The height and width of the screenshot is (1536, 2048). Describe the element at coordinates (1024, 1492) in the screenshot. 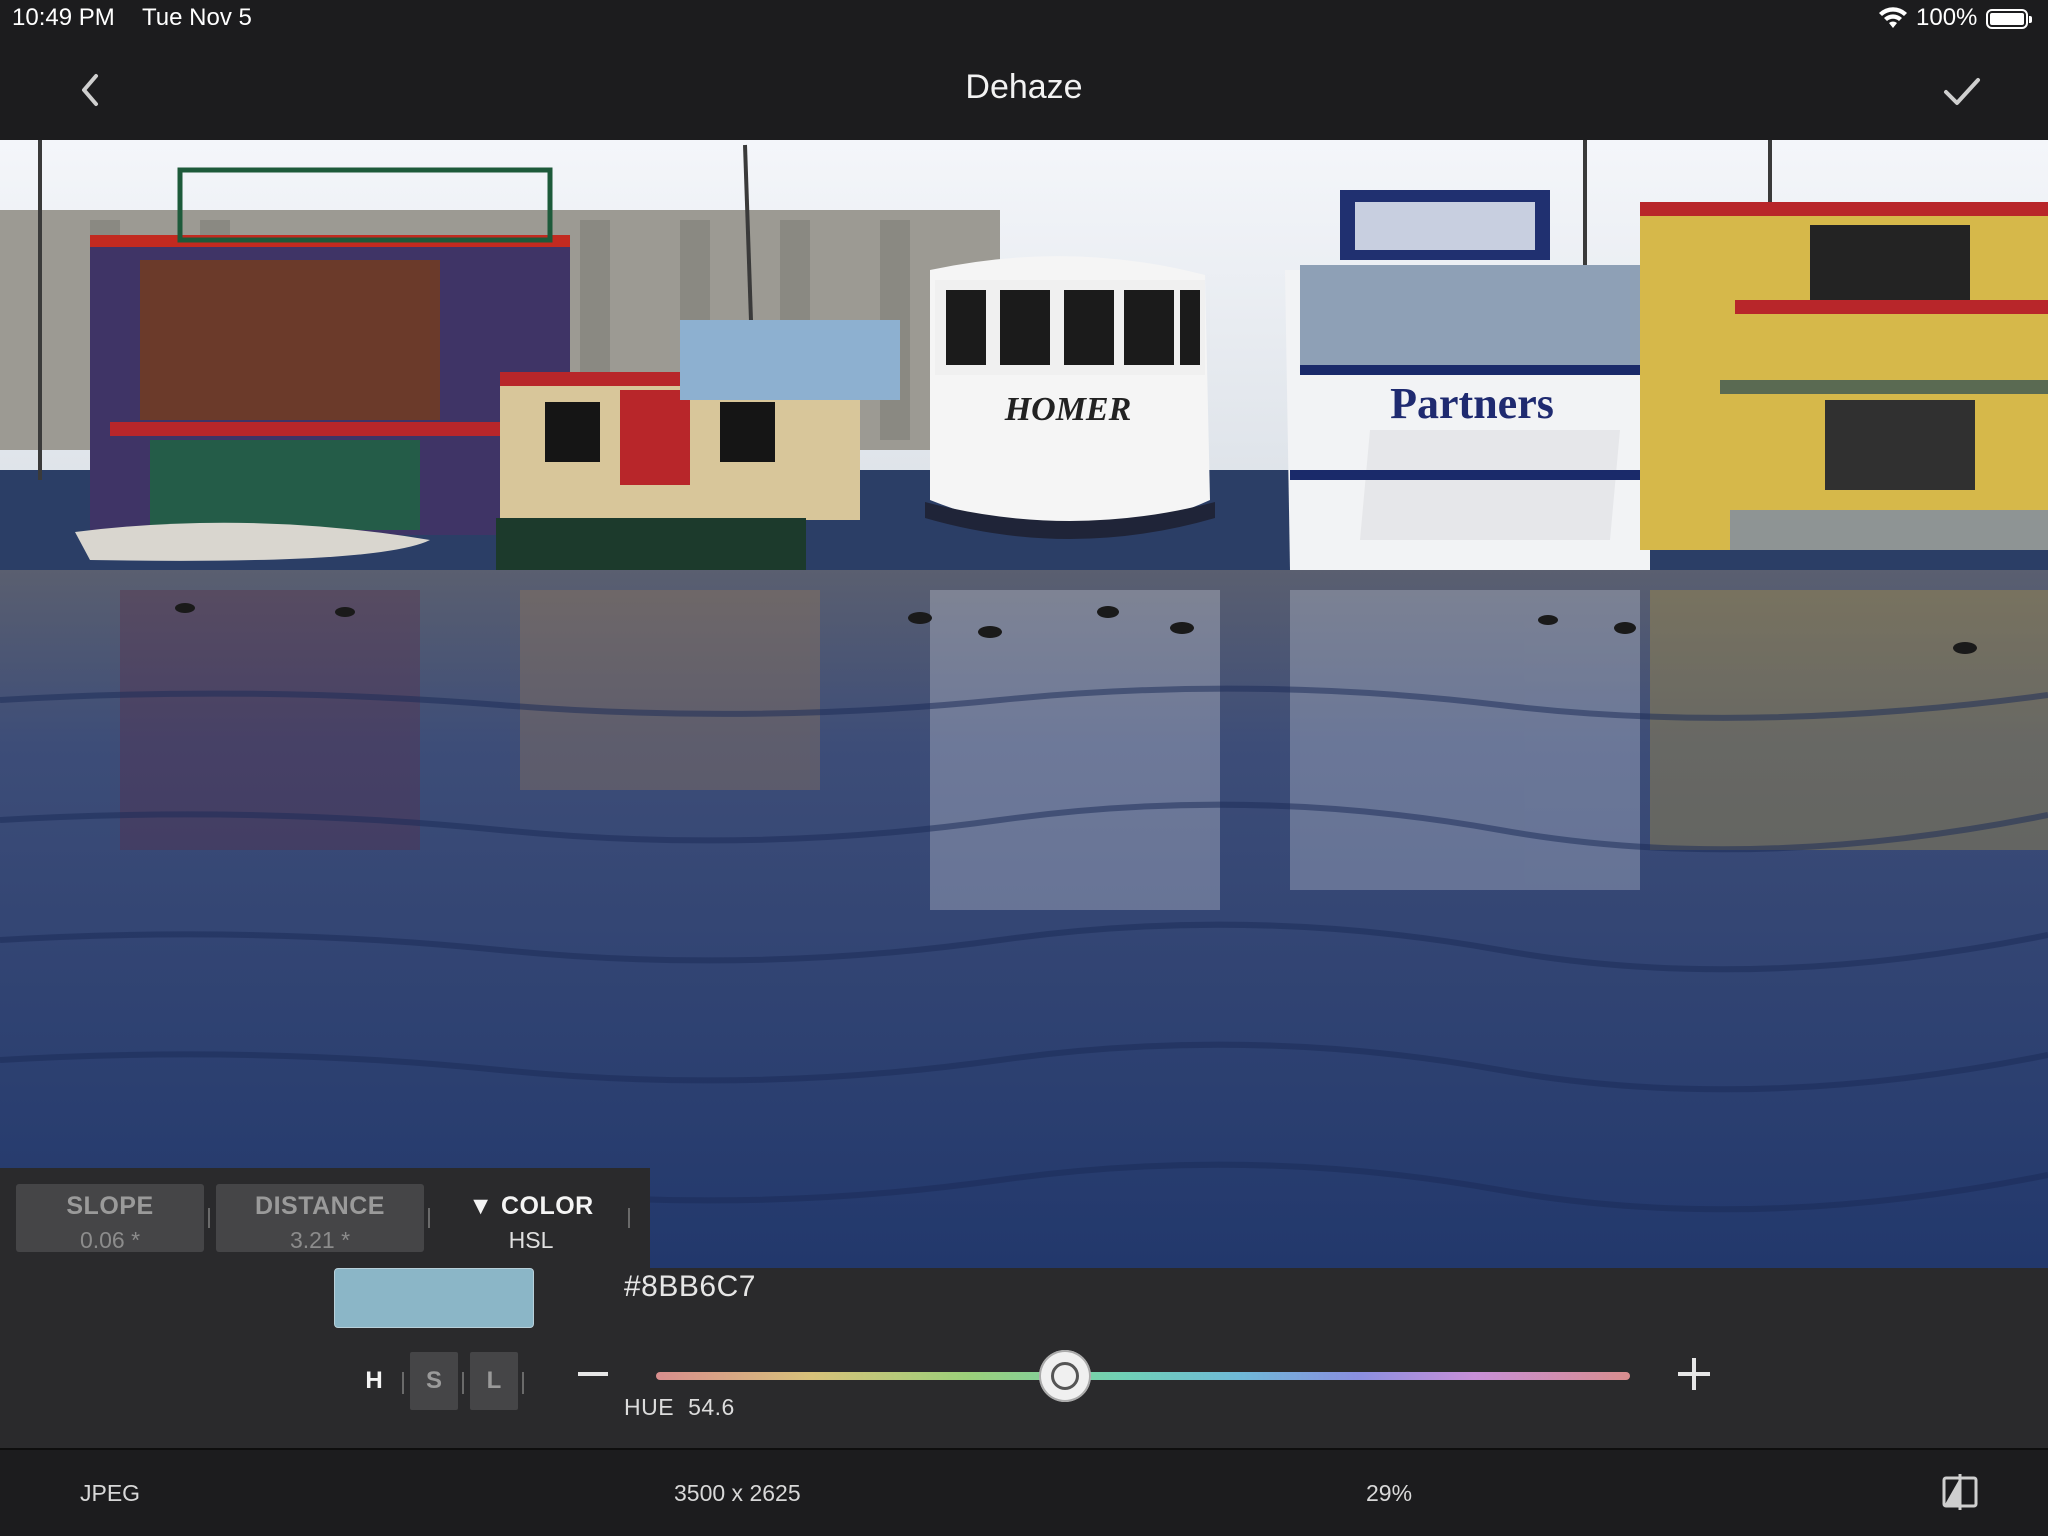

I see `bottom-info-bar: JPEG 3500 x 2625 29%` at that location.